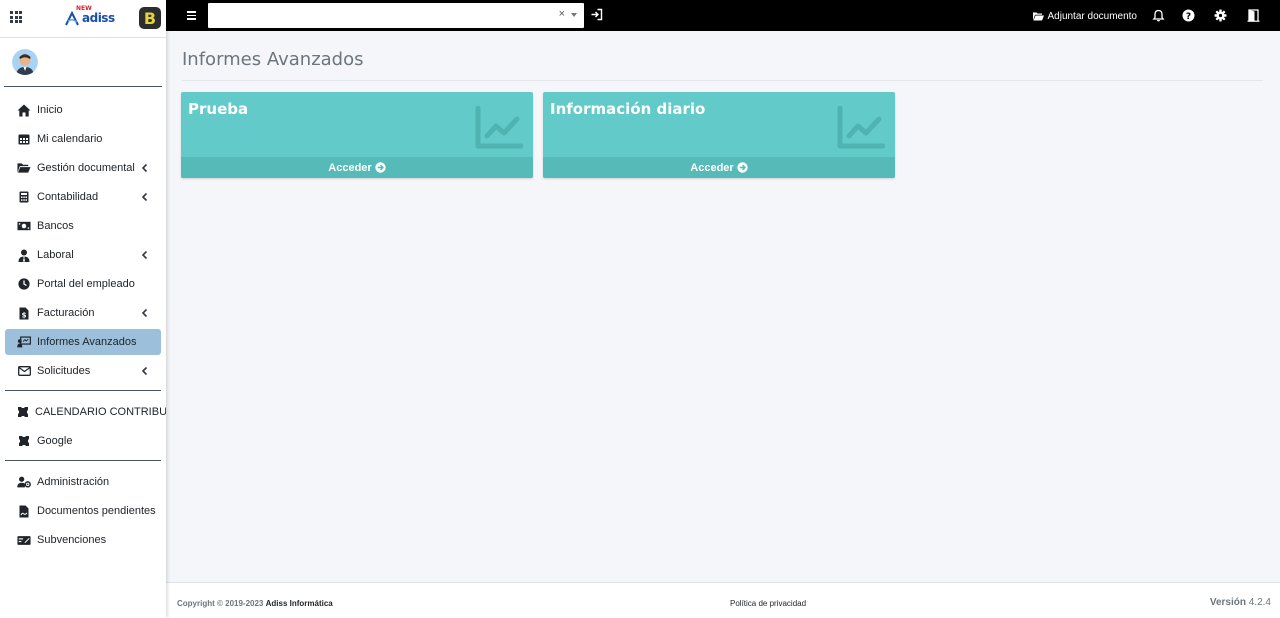  What do you see at coordinates (66, 313) in the screenshot?
I see `sidebar-item-label: Facturación` at bounding box center [66, 313].